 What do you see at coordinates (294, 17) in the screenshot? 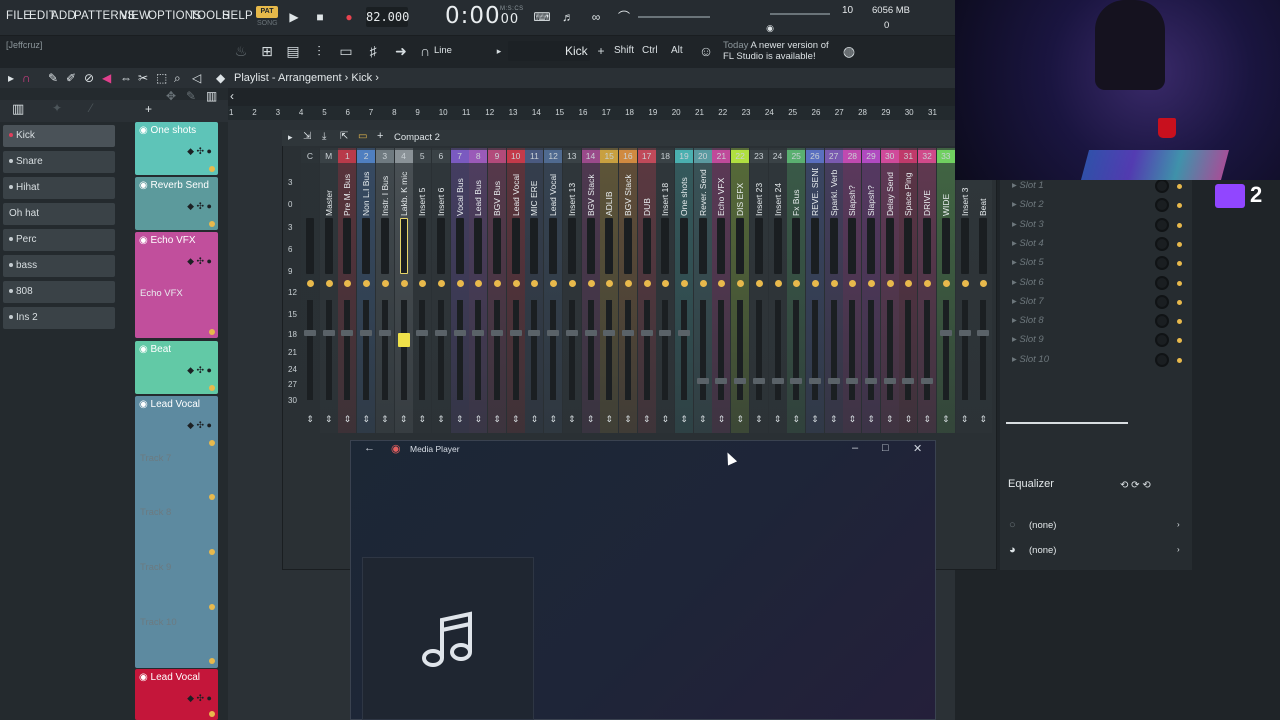
I see `play-icon: ▶` at bounding box center [294, 17].